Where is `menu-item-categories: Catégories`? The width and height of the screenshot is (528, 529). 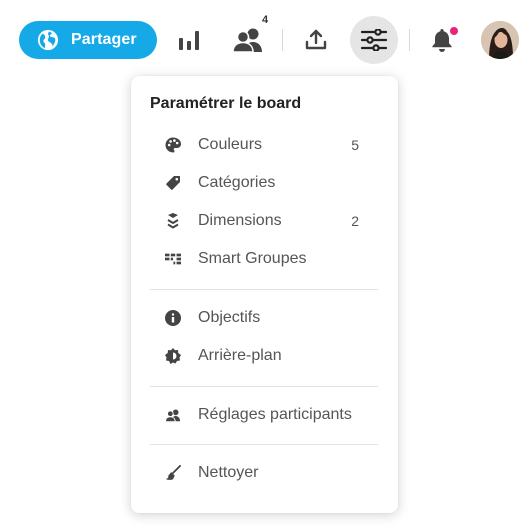 menu-item-categories: Catégories is located at coordinates (264, 183).